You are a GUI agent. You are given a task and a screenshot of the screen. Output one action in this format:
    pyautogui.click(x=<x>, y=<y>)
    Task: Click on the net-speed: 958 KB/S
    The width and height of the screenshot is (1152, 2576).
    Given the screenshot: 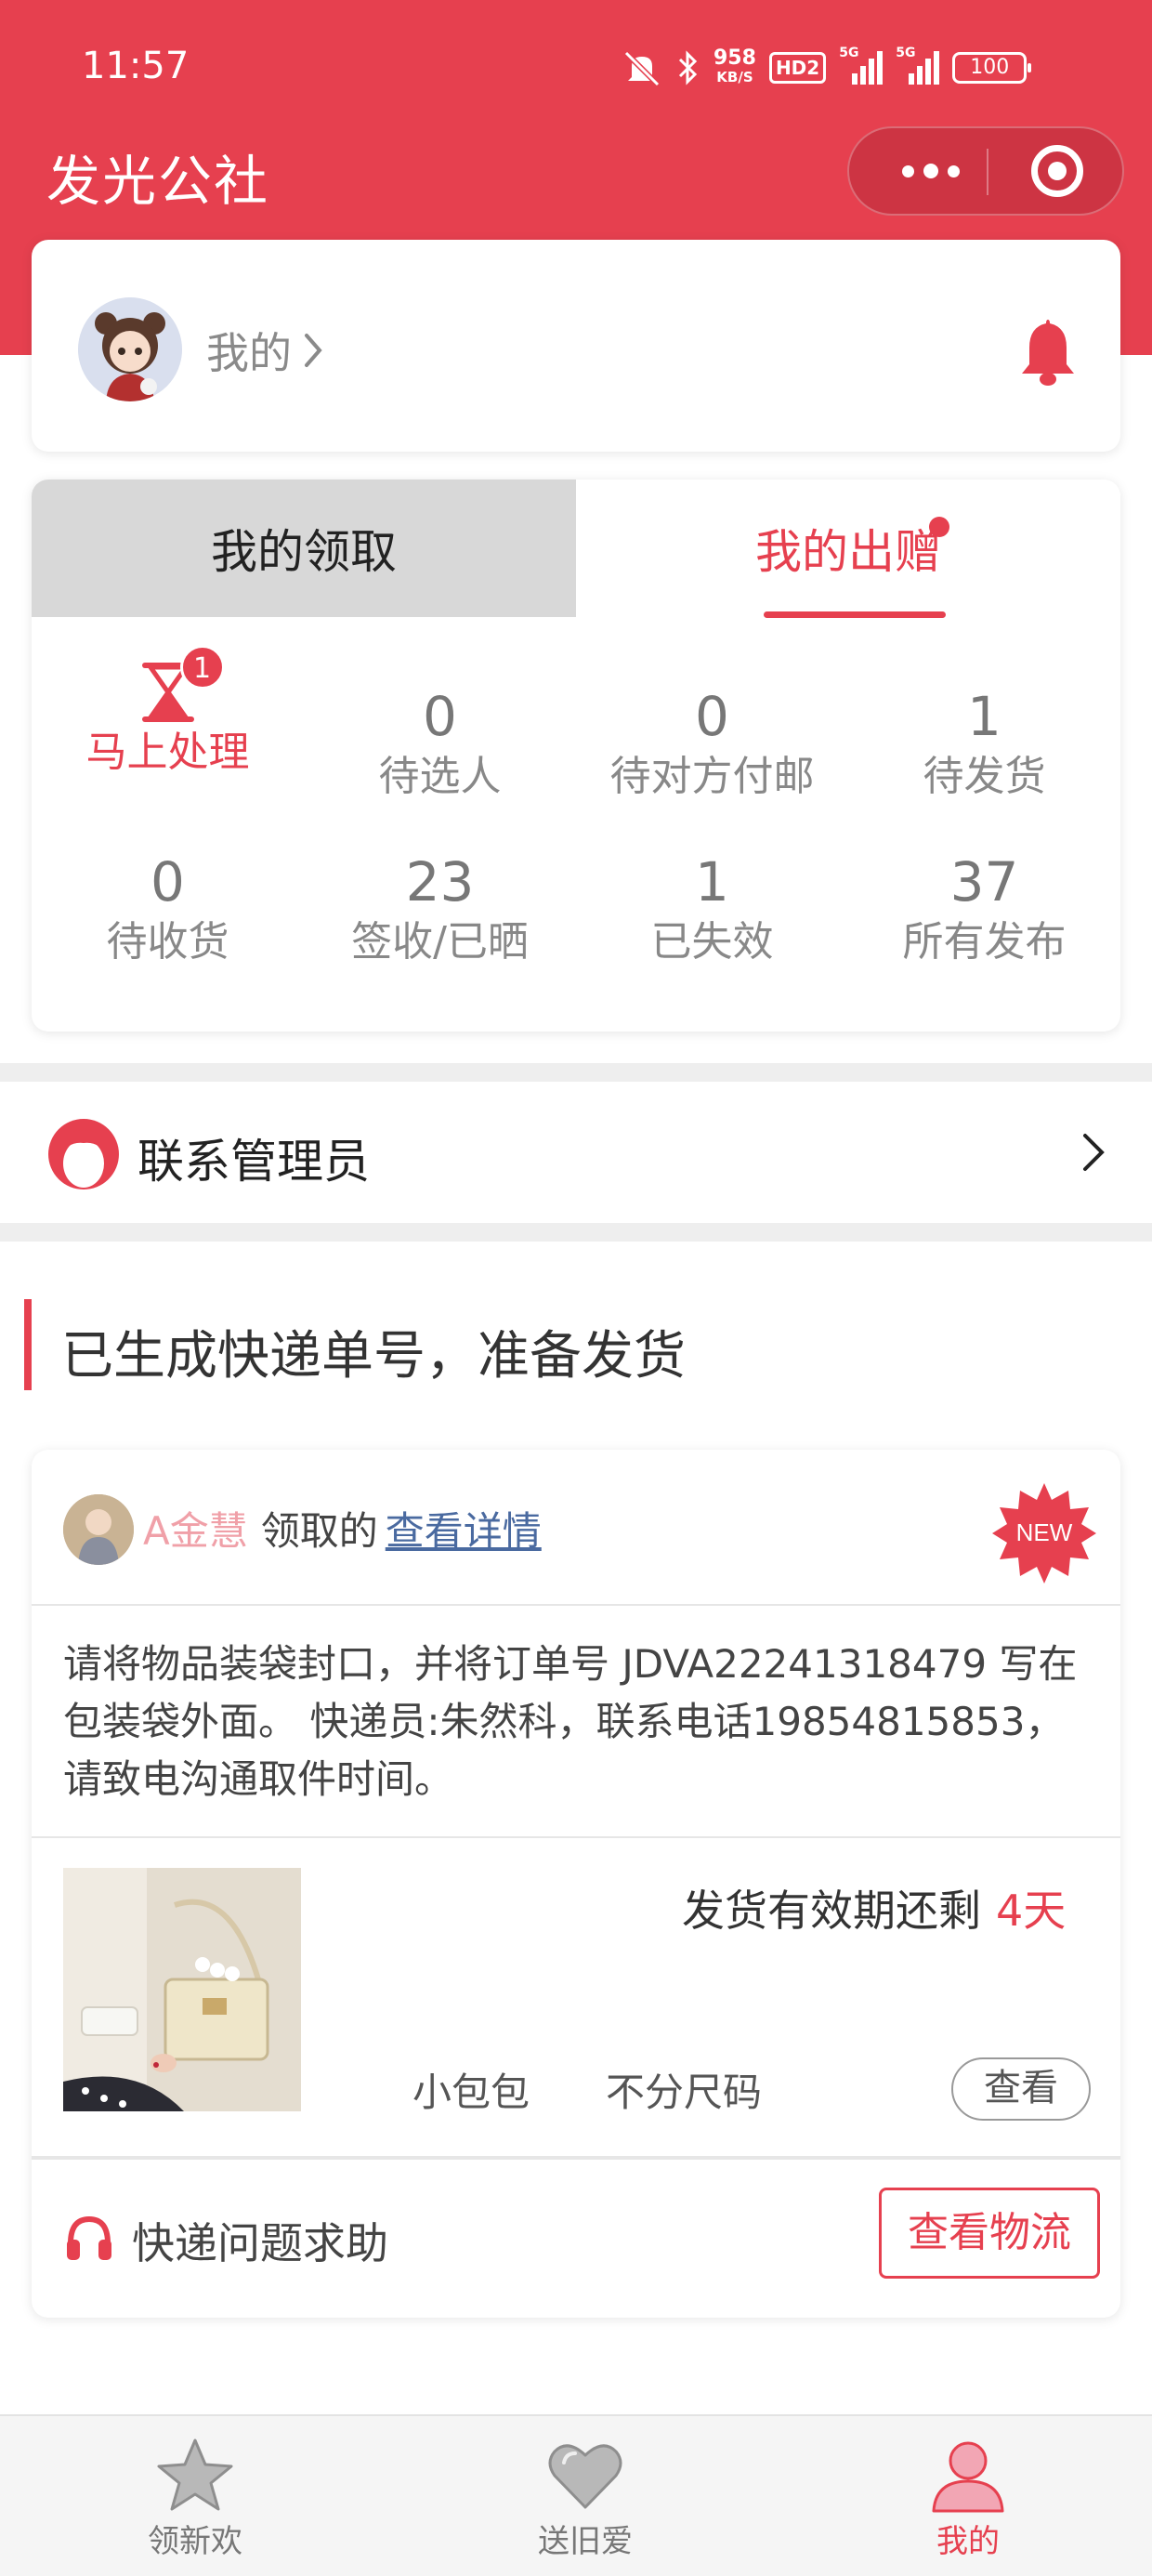 What is the action you would take?
    pyautogui.click(x=734, y=66)
    